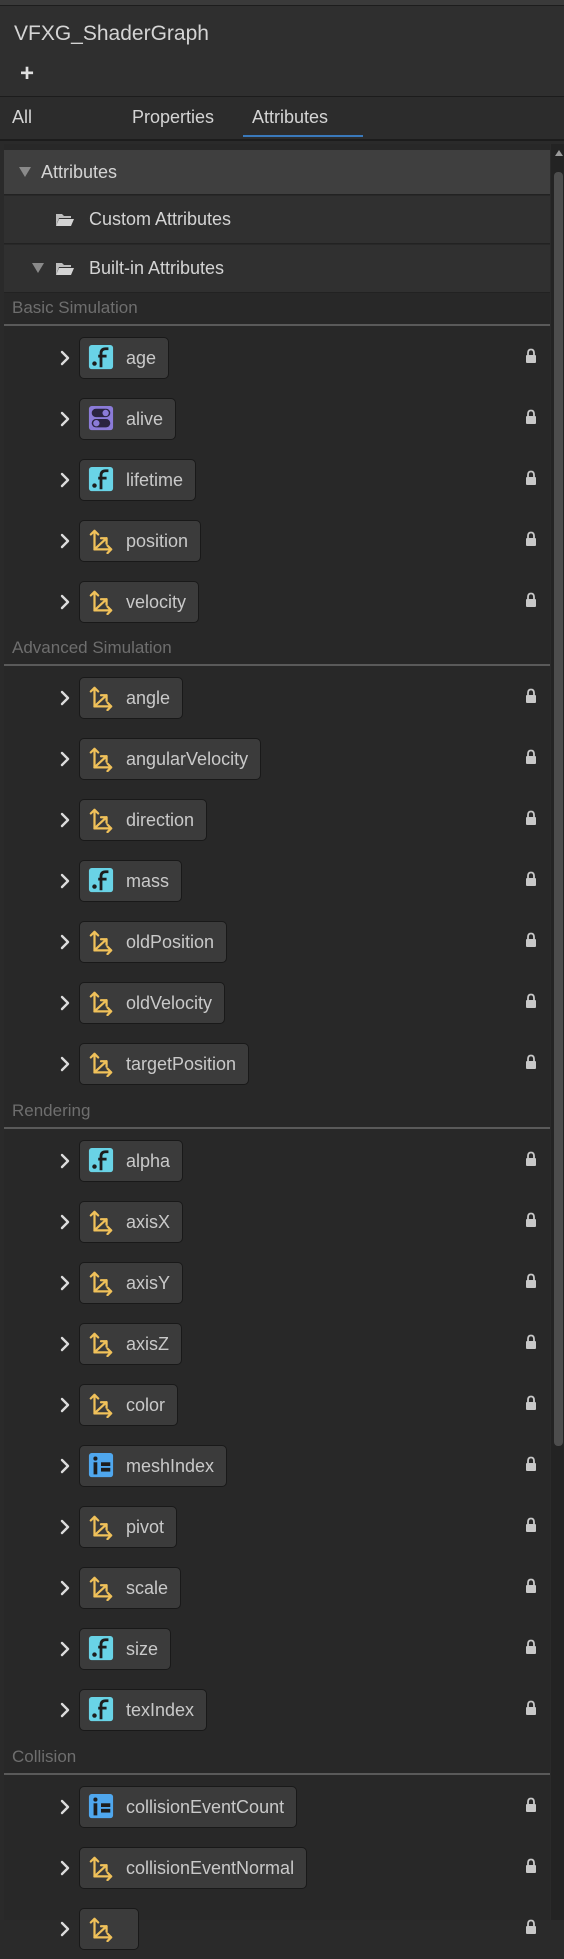 This screenshot has width=564, height=1959. Describe the element at coordinates (277, 819) in the screenshot. I see `attribute-row: direction` at that location.